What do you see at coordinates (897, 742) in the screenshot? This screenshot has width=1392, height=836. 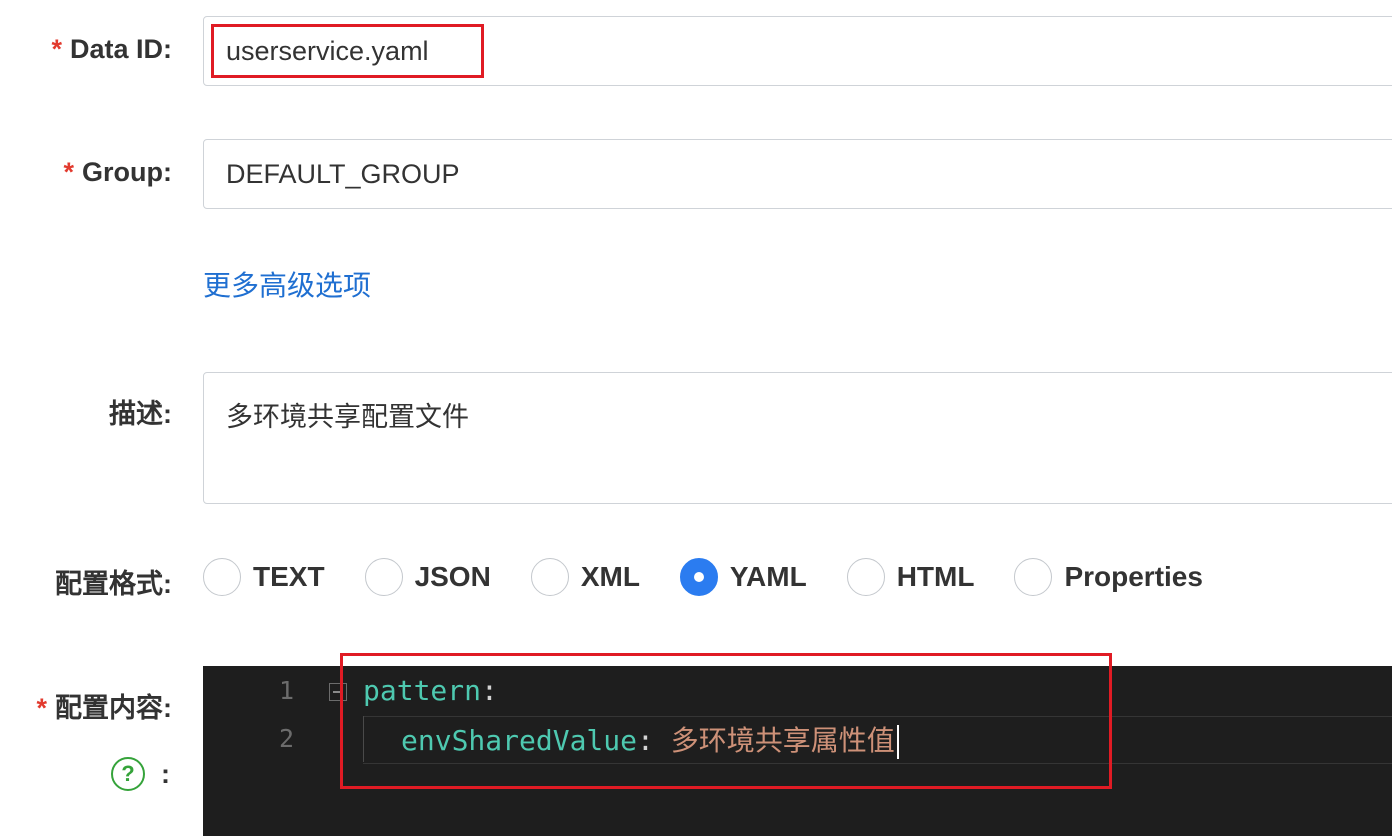 I see `text-cursor` at bounding box center [897, 742].